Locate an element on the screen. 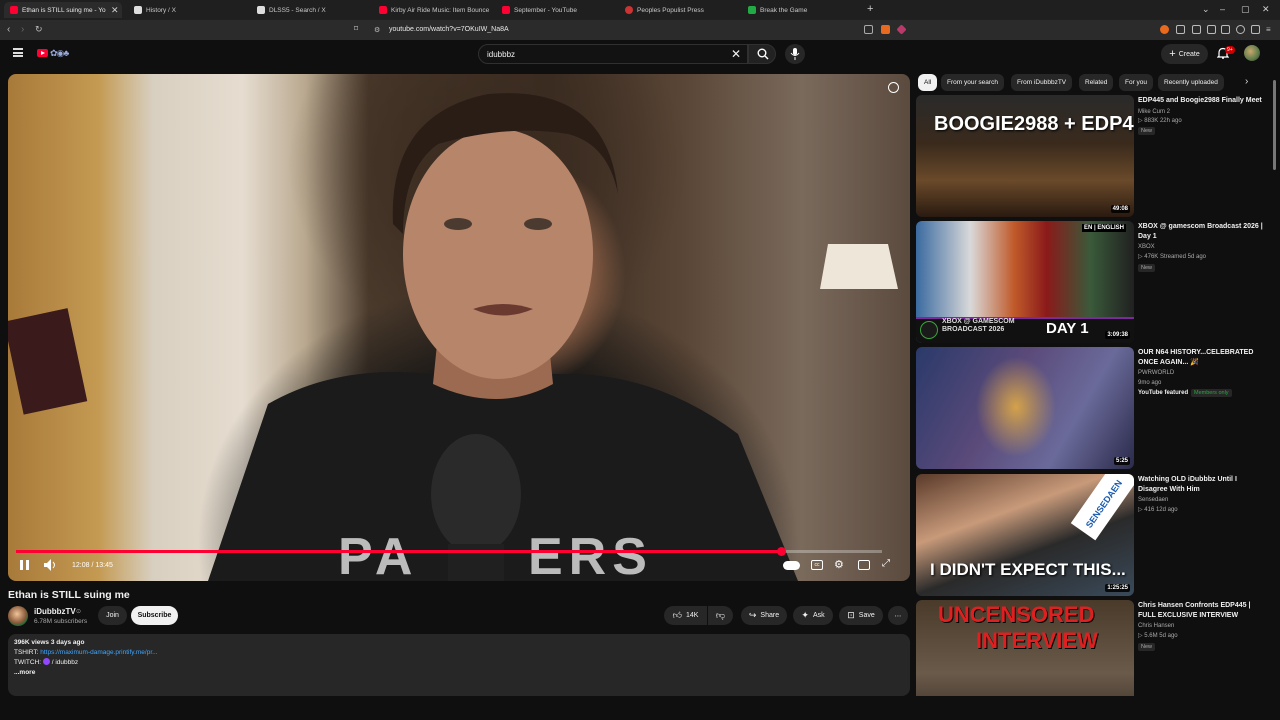 The width and height of the screenshot is (1280, 720). chip-from-your-search: From your search is located at coordinates (972, 82).